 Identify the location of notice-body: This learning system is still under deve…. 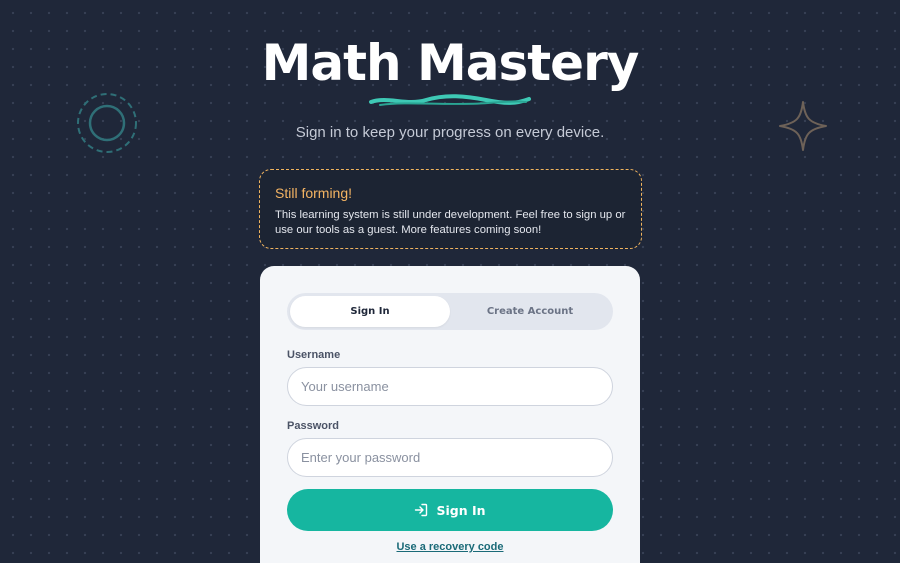
(450, 222).